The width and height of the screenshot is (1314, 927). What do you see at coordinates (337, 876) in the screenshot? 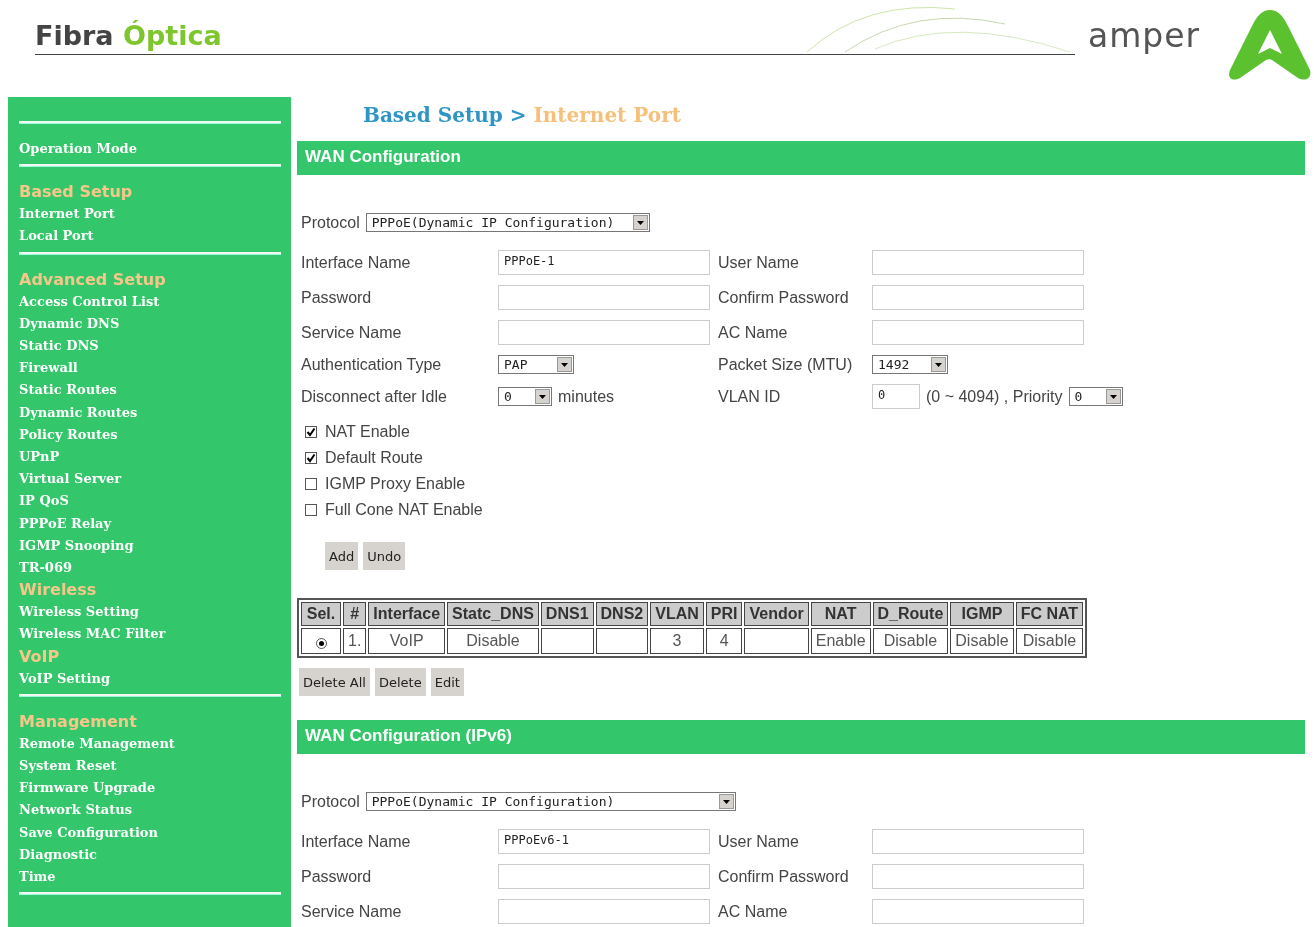
I see `field-label: Password` at bounding box center [337, 876].